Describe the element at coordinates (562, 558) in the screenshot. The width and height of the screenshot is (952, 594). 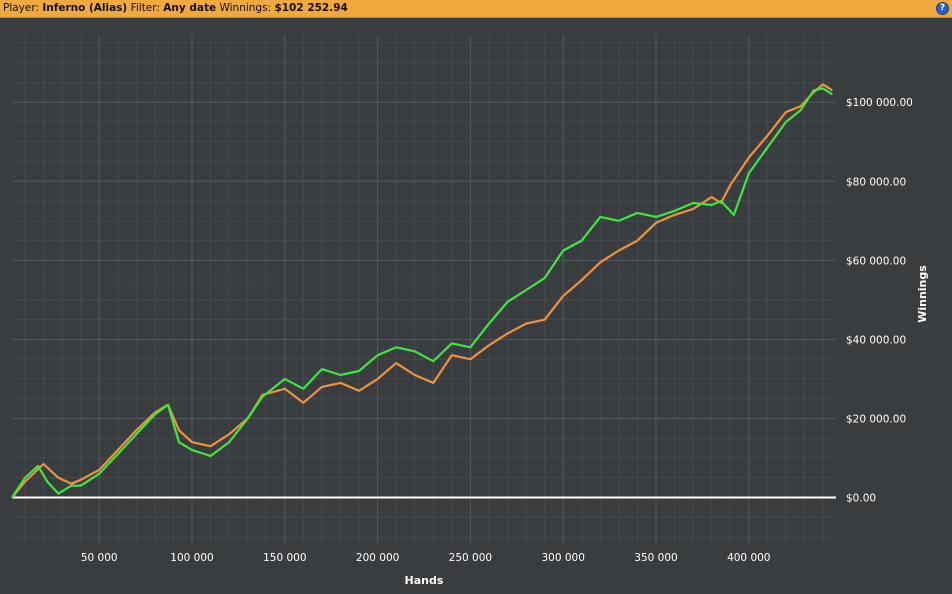
I see `x-tick-label: 300 000` at that location.